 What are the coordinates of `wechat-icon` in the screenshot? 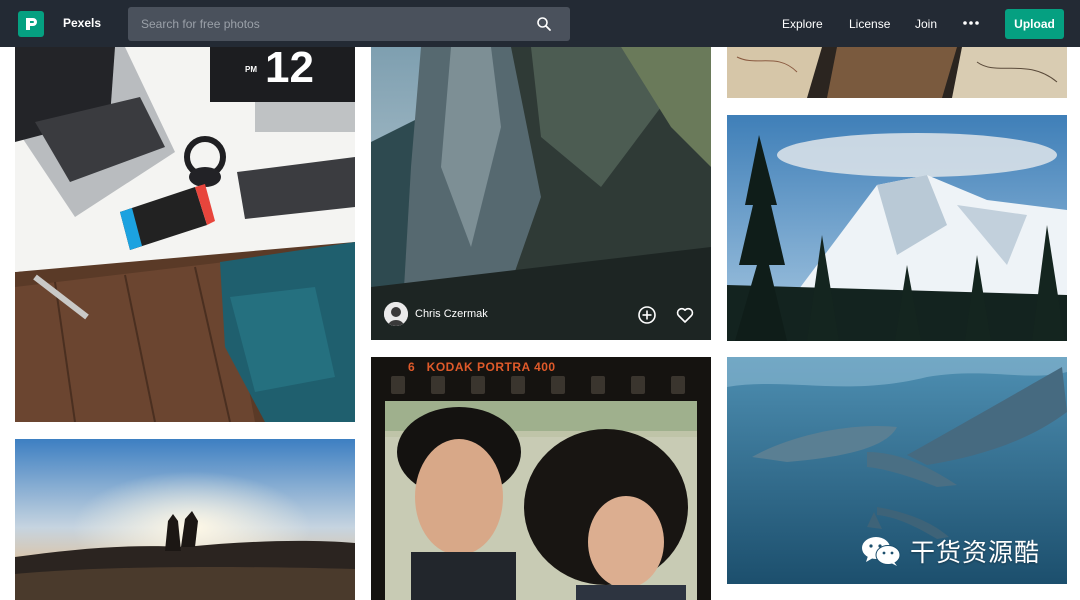 It's located at (881, 551).